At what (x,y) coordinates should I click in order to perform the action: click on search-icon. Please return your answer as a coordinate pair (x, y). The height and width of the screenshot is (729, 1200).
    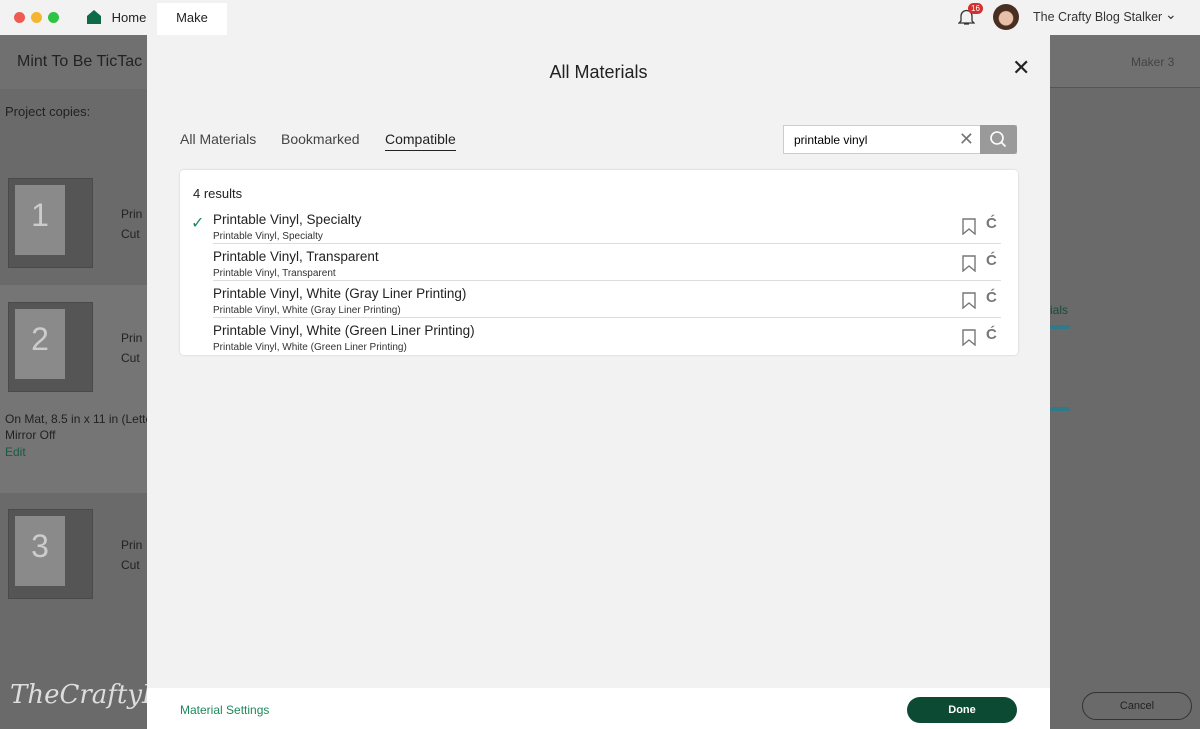
    Looking at the image, I should click on (998, 139).